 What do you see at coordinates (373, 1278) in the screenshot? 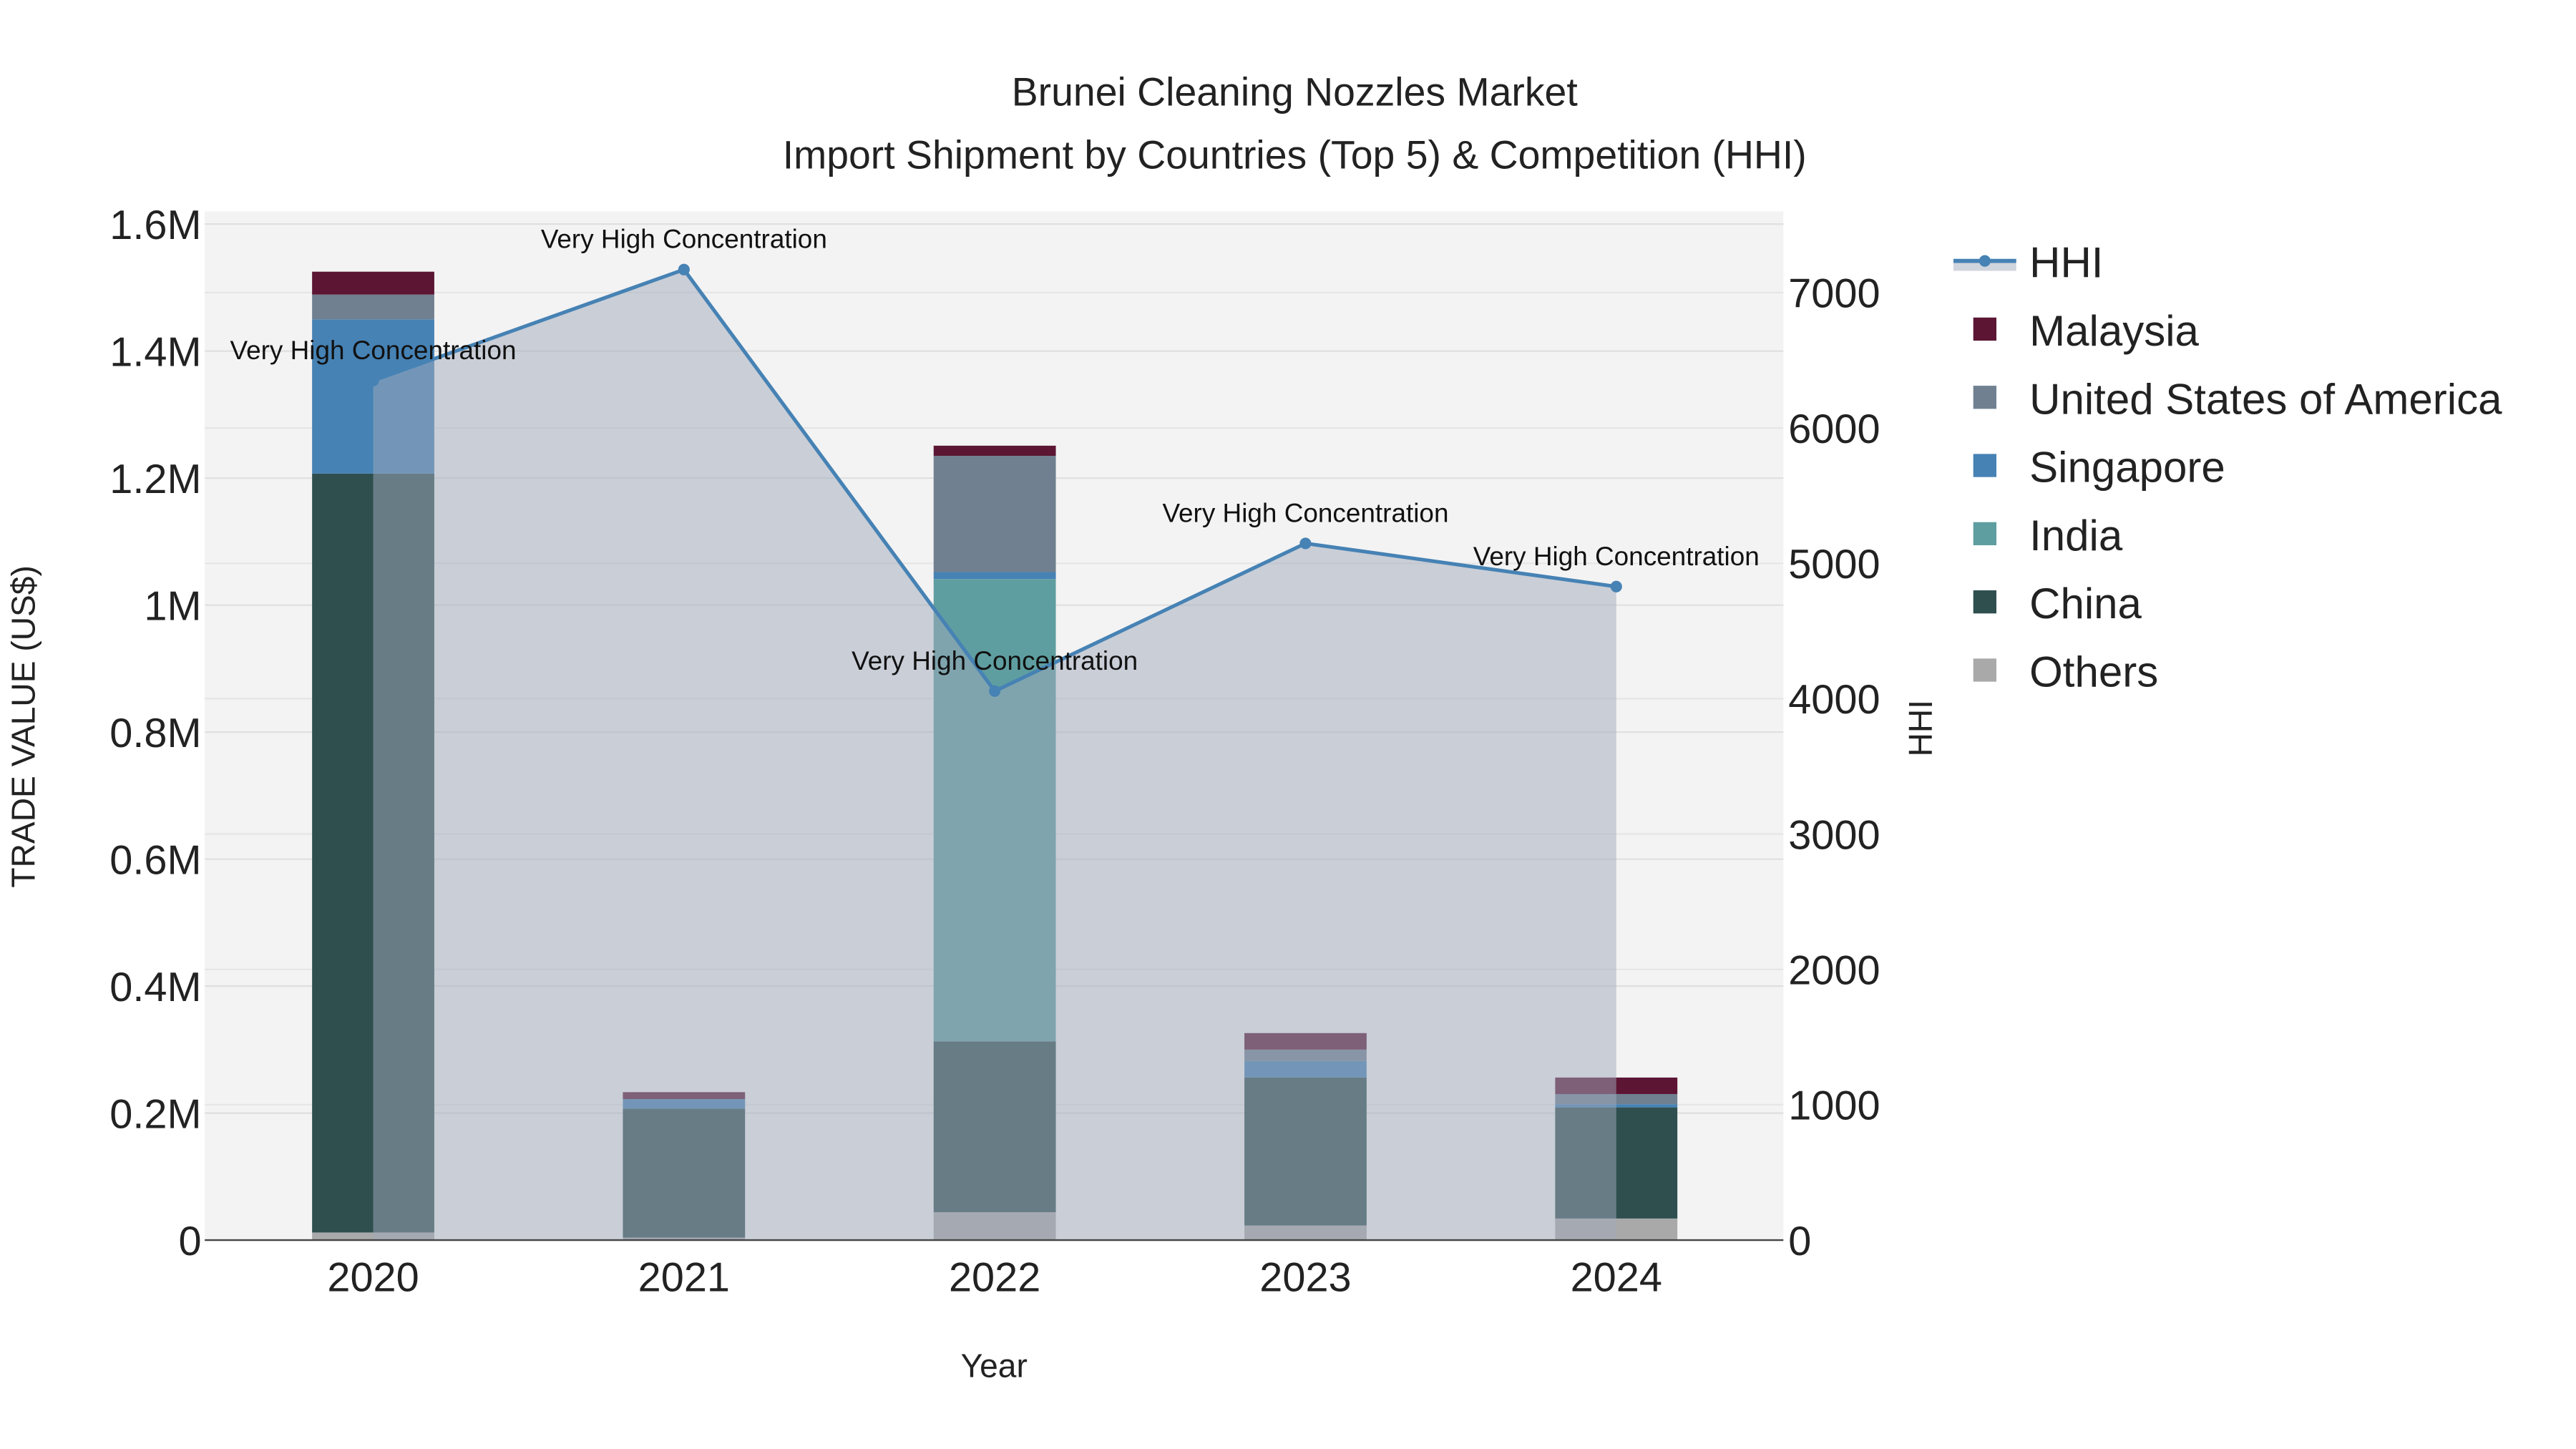
I see `x-tick-label: 2020` at bounding box center [373, 1278].